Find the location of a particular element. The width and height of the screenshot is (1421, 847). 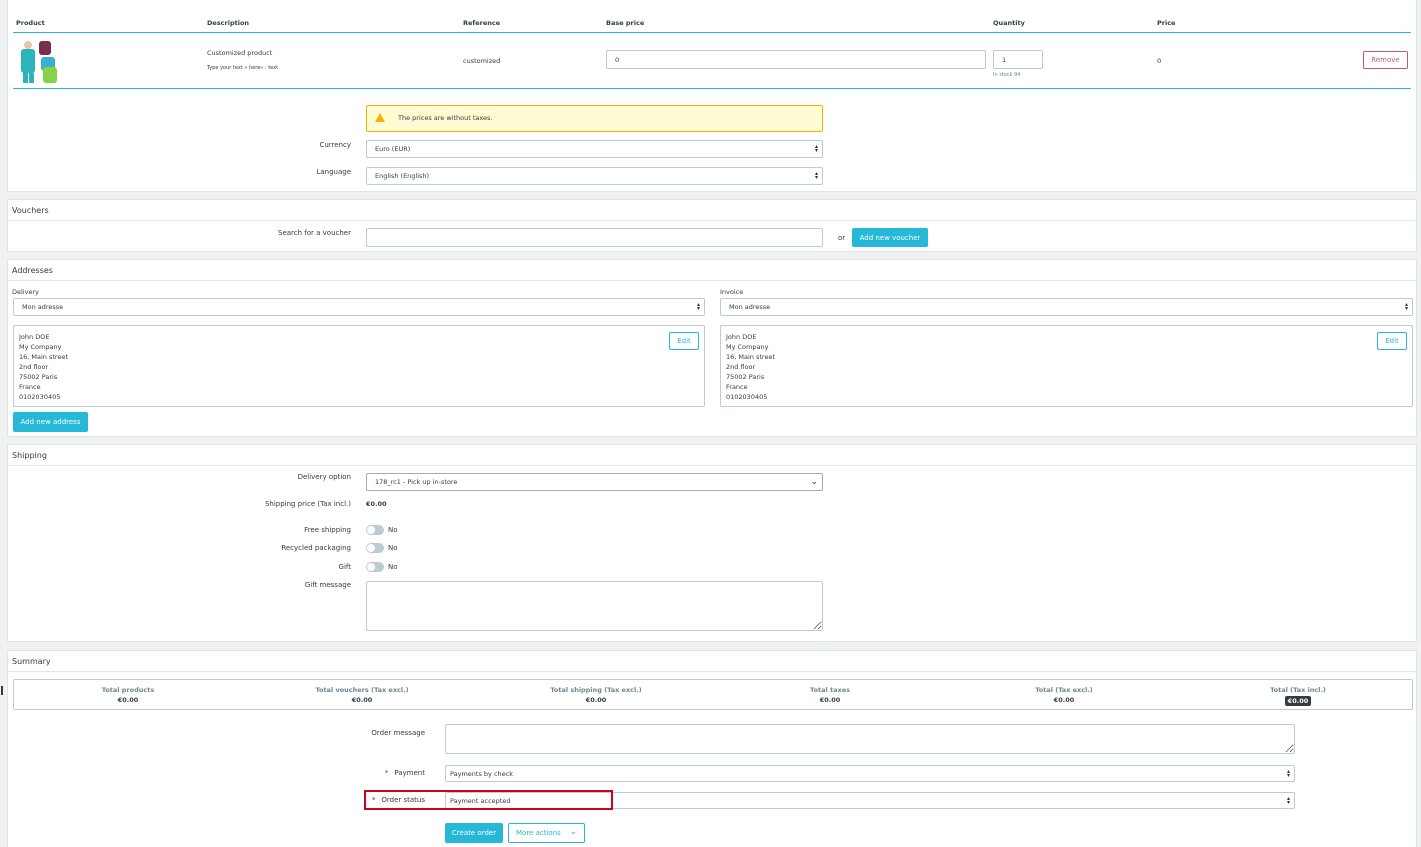

add-voucher-button: Add new voucher is located at coordinates (890, 237).